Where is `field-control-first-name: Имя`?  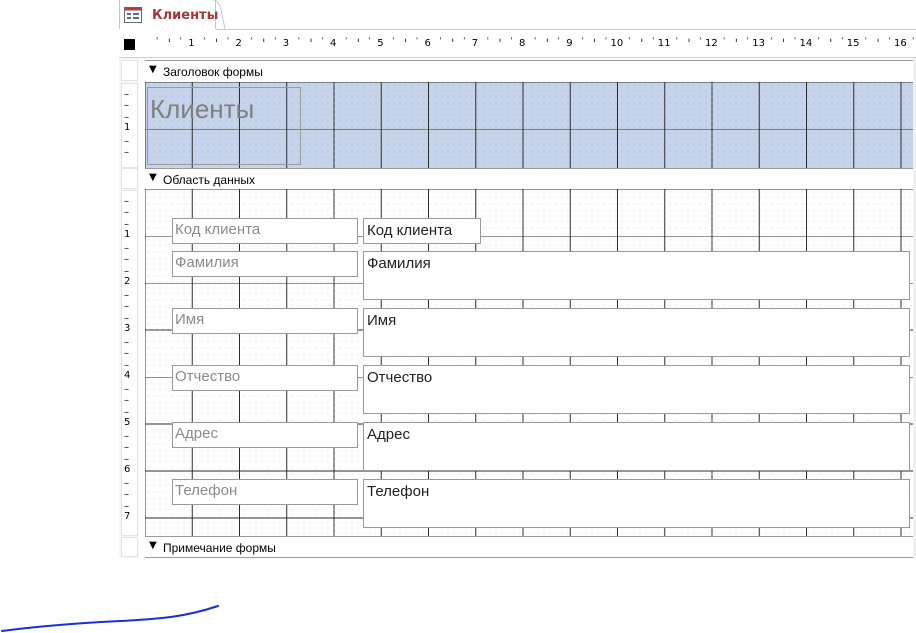 field-control-first-name: Имя is located at coordinates (636, 332).